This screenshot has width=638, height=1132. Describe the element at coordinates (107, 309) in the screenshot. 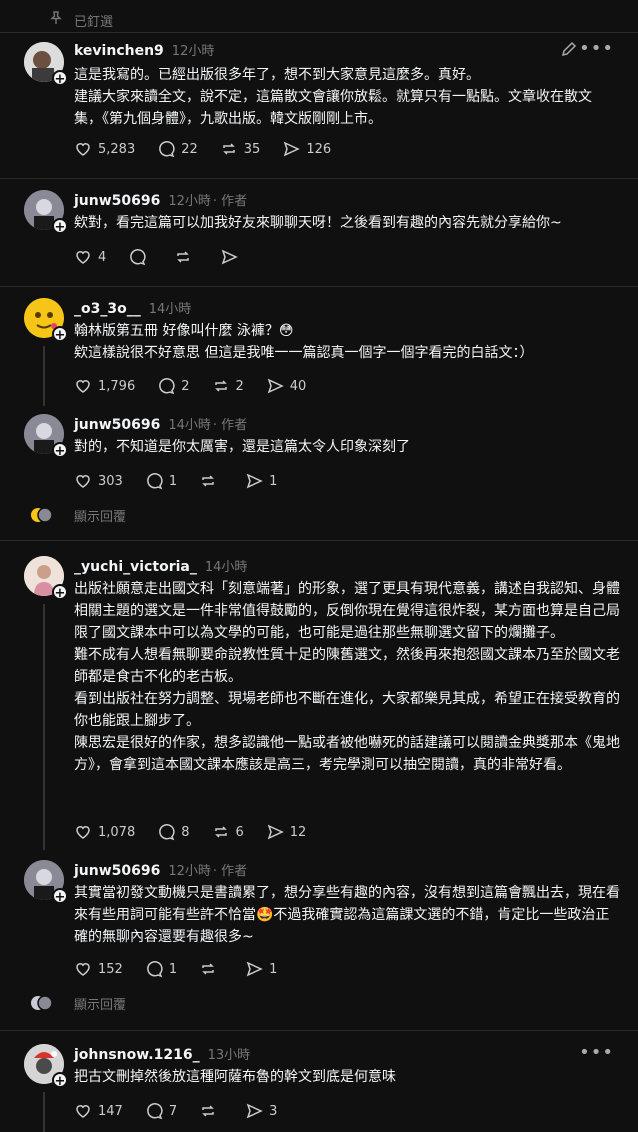

I see `username: _o3_3o__` at that location.